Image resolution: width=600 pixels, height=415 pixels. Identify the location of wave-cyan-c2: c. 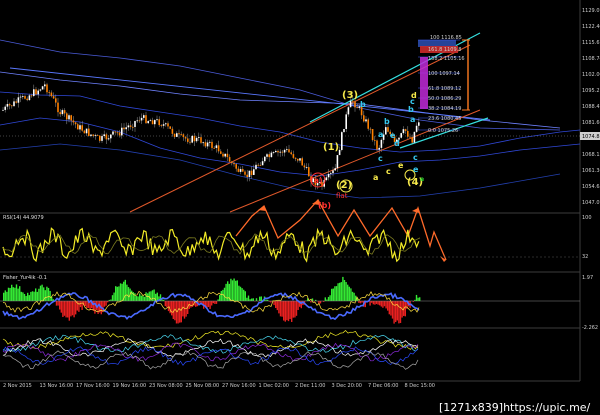
(415, 157).